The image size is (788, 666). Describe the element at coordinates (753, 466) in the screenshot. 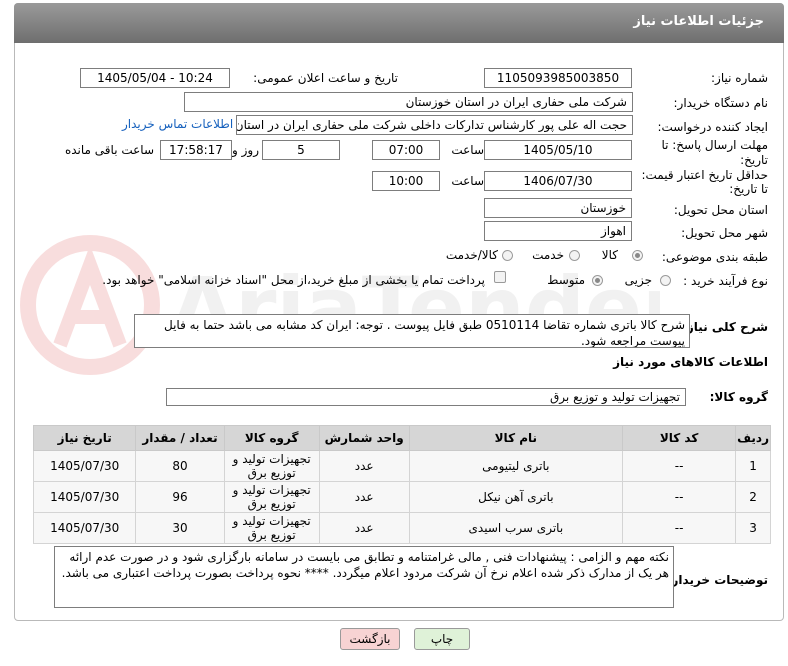

I see `cell-row: 1` at that location.